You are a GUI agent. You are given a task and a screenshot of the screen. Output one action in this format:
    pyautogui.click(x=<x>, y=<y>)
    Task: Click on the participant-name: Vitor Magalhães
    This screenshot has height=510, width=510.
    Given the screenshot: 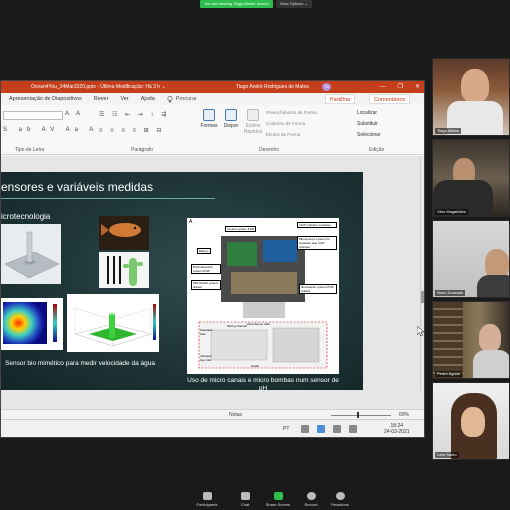 What is the action you would take?
    pyautogui.click(x=451, y=212)
    